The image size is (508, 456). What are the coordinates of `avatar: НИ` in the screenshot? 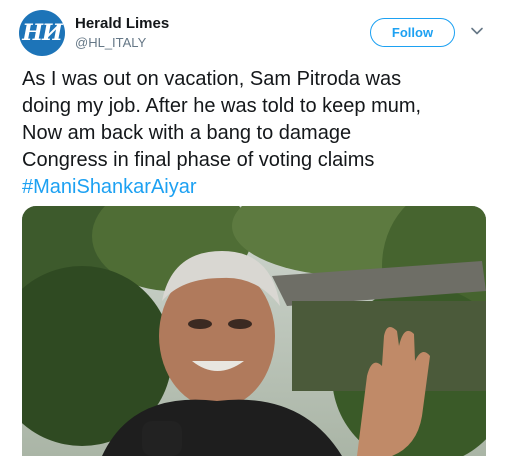 It's located at (42, 33).